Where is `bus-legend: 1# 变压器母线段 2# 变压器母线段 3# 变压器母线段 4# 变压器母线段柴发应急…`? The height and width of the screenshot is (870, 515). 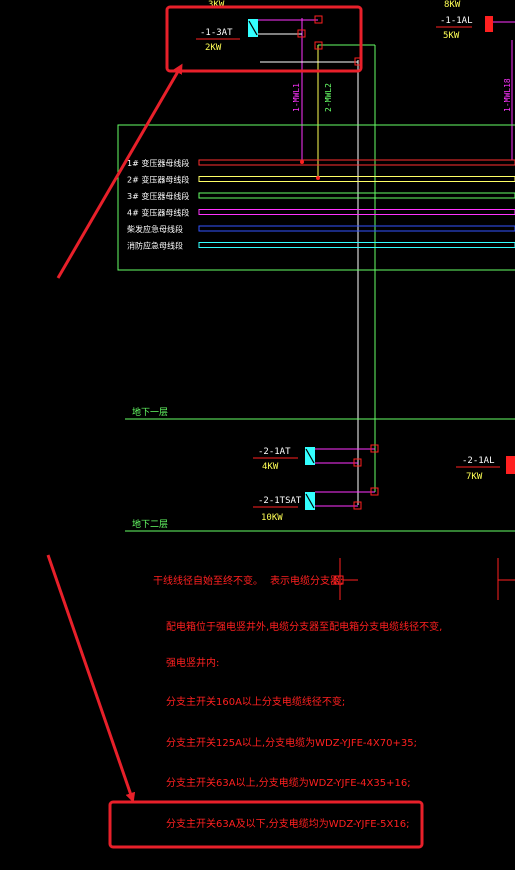
bus-legend: 1# 变压器母线段 2# 变压器母线段 3# 变压器母线段 4# 变压器母线段柴发应急… is located at coordinates (321, 204).